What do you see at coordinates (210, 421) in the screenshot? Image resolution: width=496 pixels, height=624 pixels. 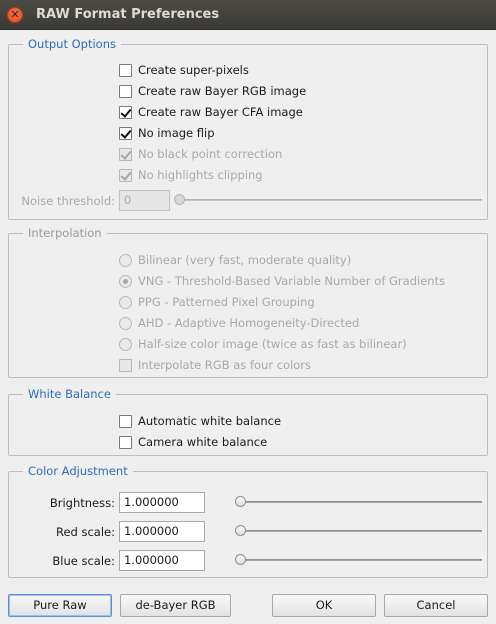 I see `auto-white-balance-label: Automatic white balance` at bounding box center [210, 421].